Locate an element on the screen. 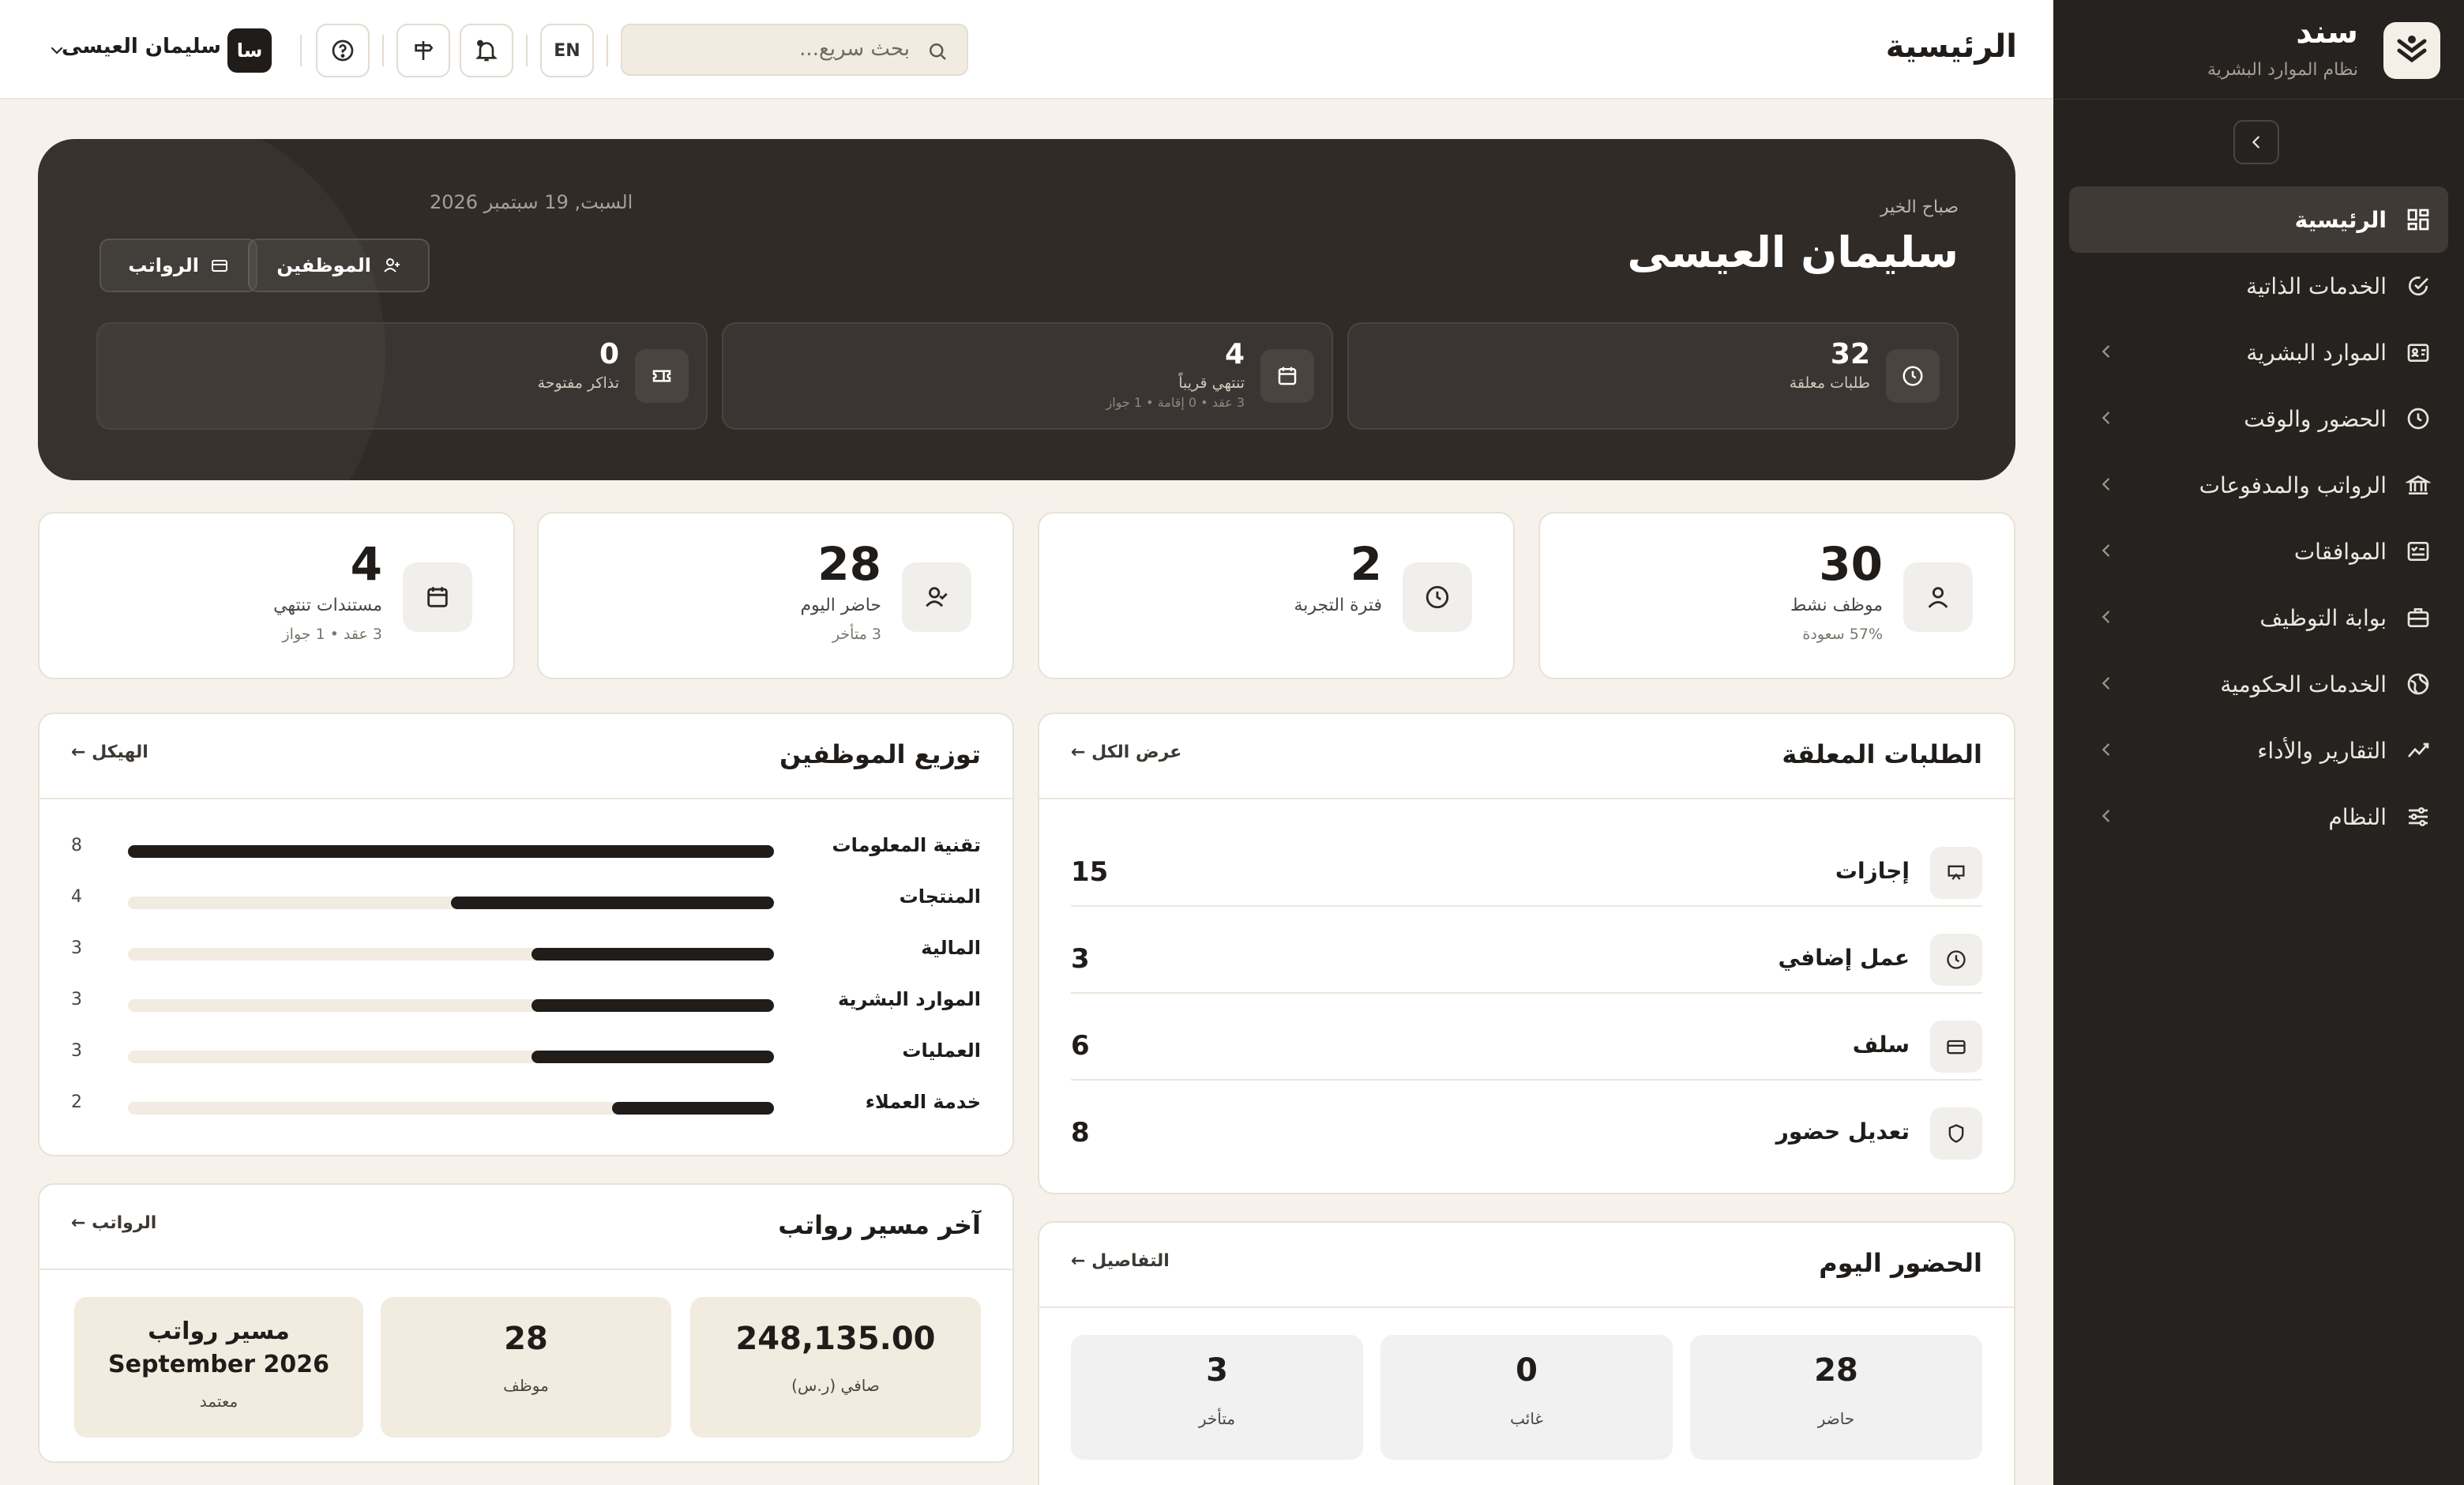 The height and width of the screenshot is (1485, 2464). kpi-active-employees: 30 موظف نشط 57% سعودة is located at coordinates (1776, 595).